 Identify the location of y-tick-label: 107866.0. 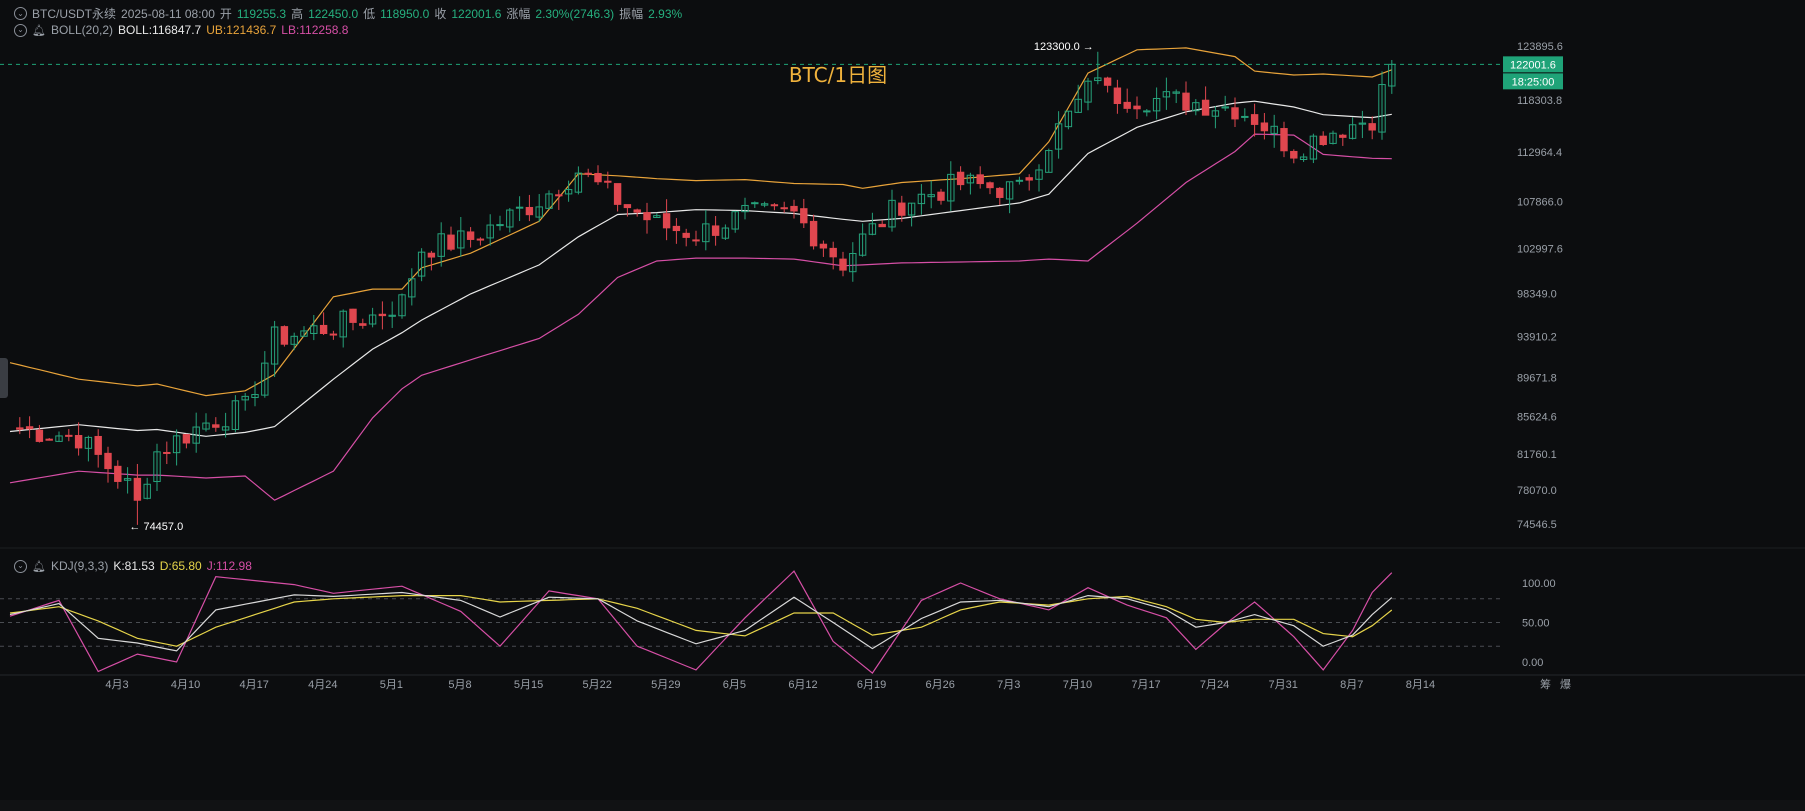
(1540, 202).